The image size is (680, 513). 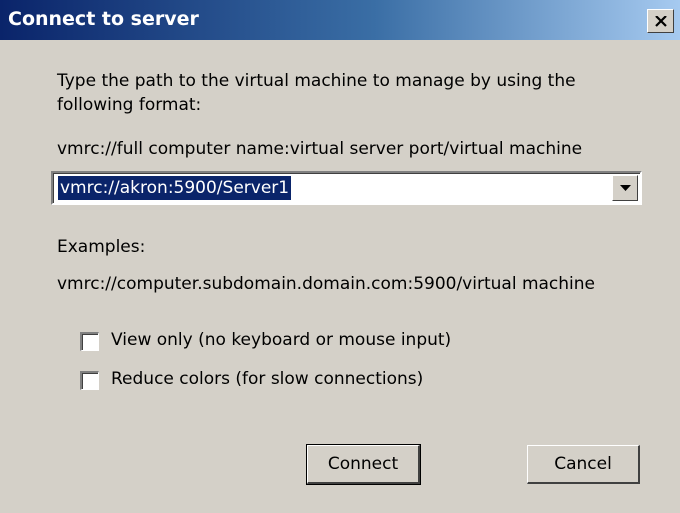 I want to click on server-path-combobox: vmrc://akron:5900/Server1, so click(x=346, y=188).